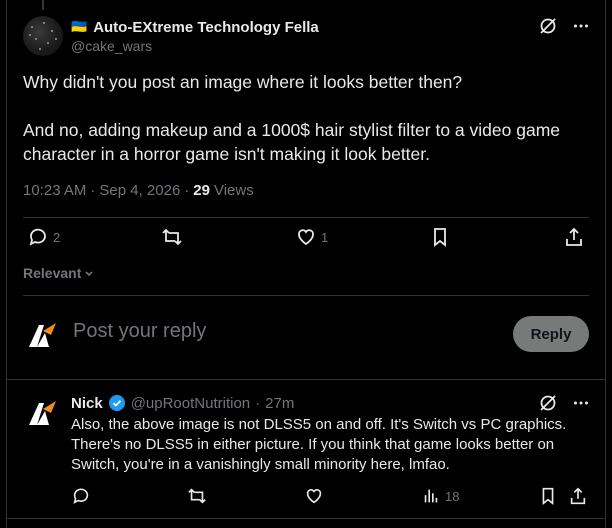 The width and height of the screenshot is (612, 528). I want to click on like-action, so click(314, 496).